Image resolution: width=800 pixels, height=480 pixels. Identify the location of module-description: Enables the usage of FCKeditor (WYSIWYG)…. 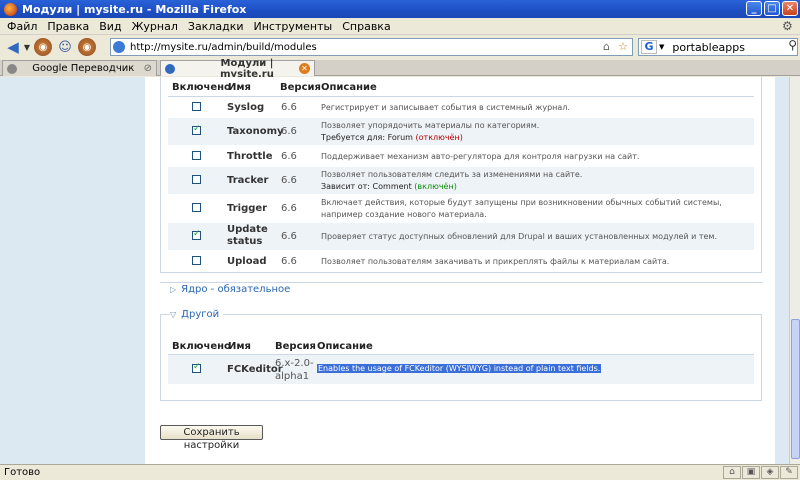
(532, 369).